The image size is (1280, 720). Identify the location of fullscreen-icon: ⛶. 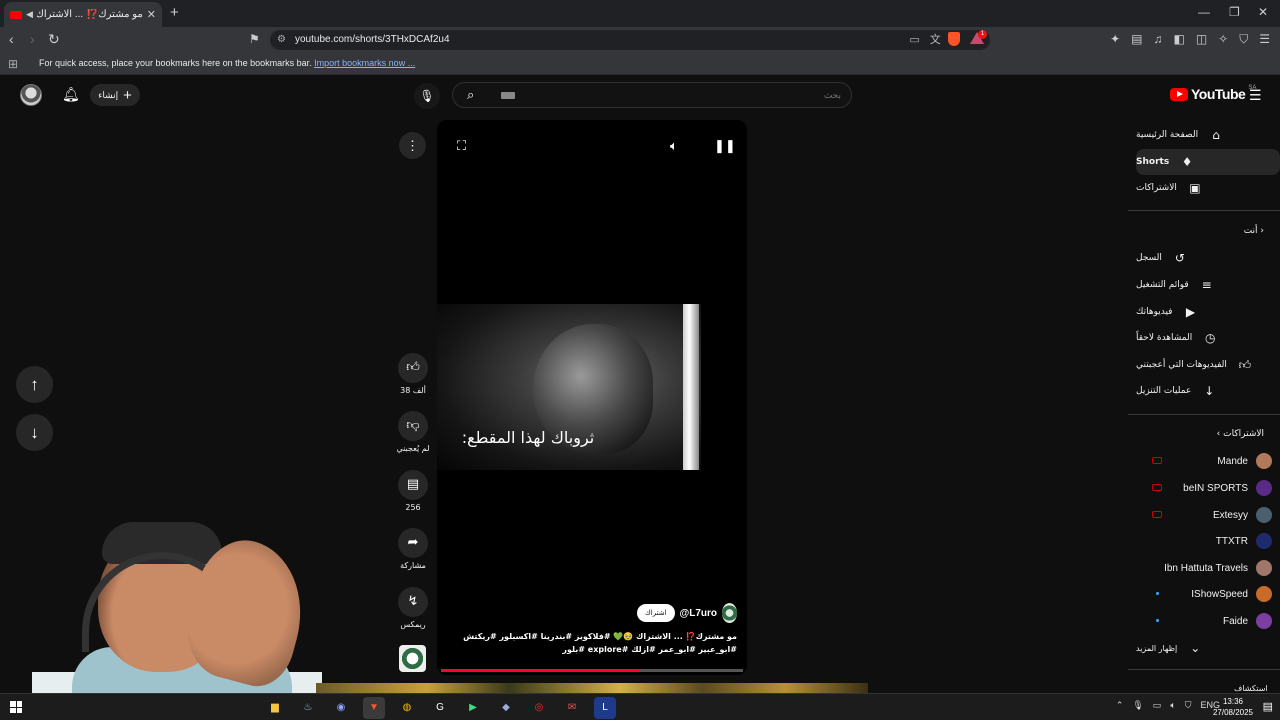
(461, 146).